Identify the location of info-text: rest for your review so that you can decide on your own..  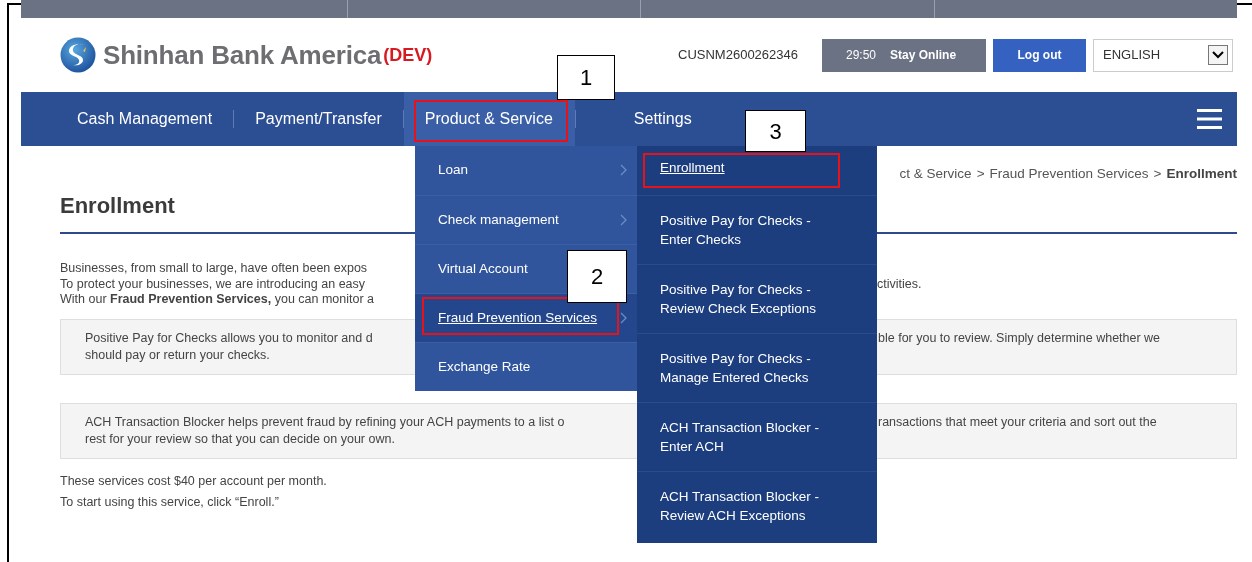
(240, 439).